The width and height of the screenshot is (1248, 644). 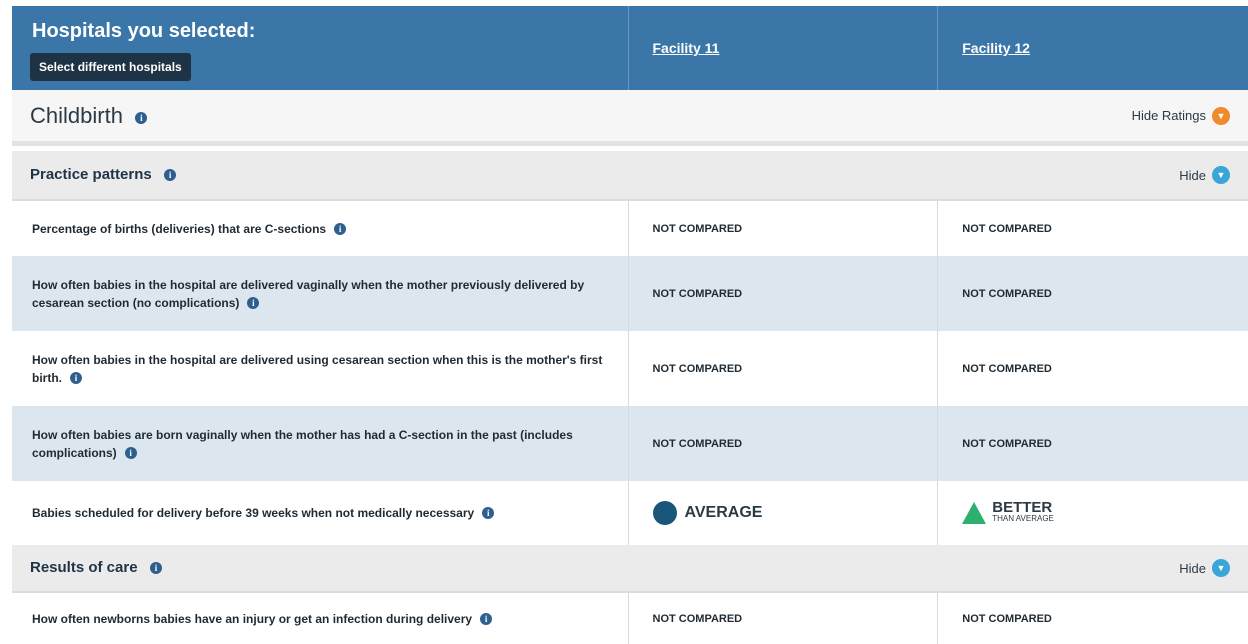 What do you see at coordinates (723, 512) in the screenshot?
I see `average-label: AVERAGE` at bounding box center [723, 512].